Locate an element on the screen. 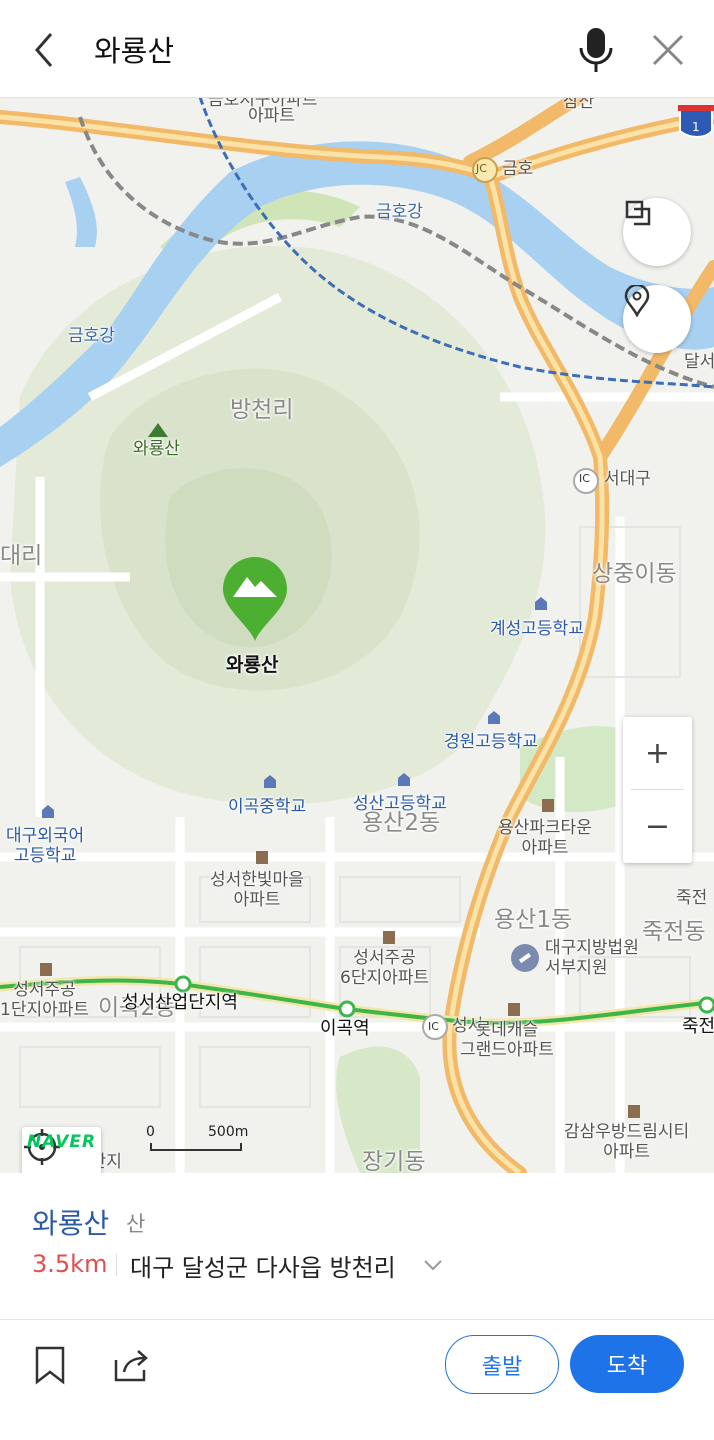 This screenshot has width=714, height=1440. map-label-river-1: 금호강 is located at coordinates (399, 212).